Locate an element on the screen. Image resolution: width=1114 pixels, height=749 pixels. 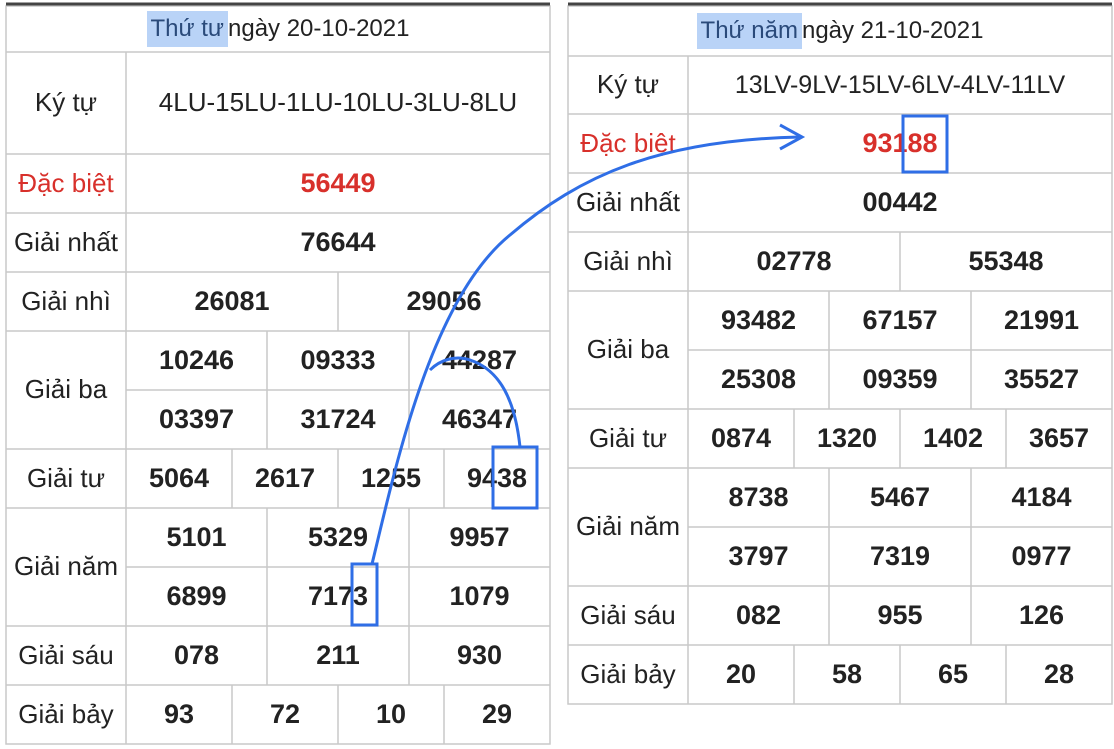
right-header-date: ngày 21-10-2021 is located at coordinates (892, 31).